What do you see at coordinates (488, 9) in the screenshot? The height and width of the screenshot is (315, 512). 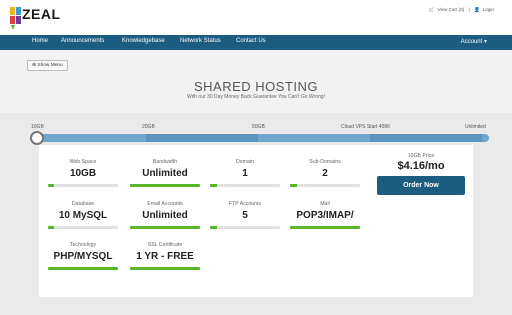 I see `login-link: Login` at bounding box center [488, 9].